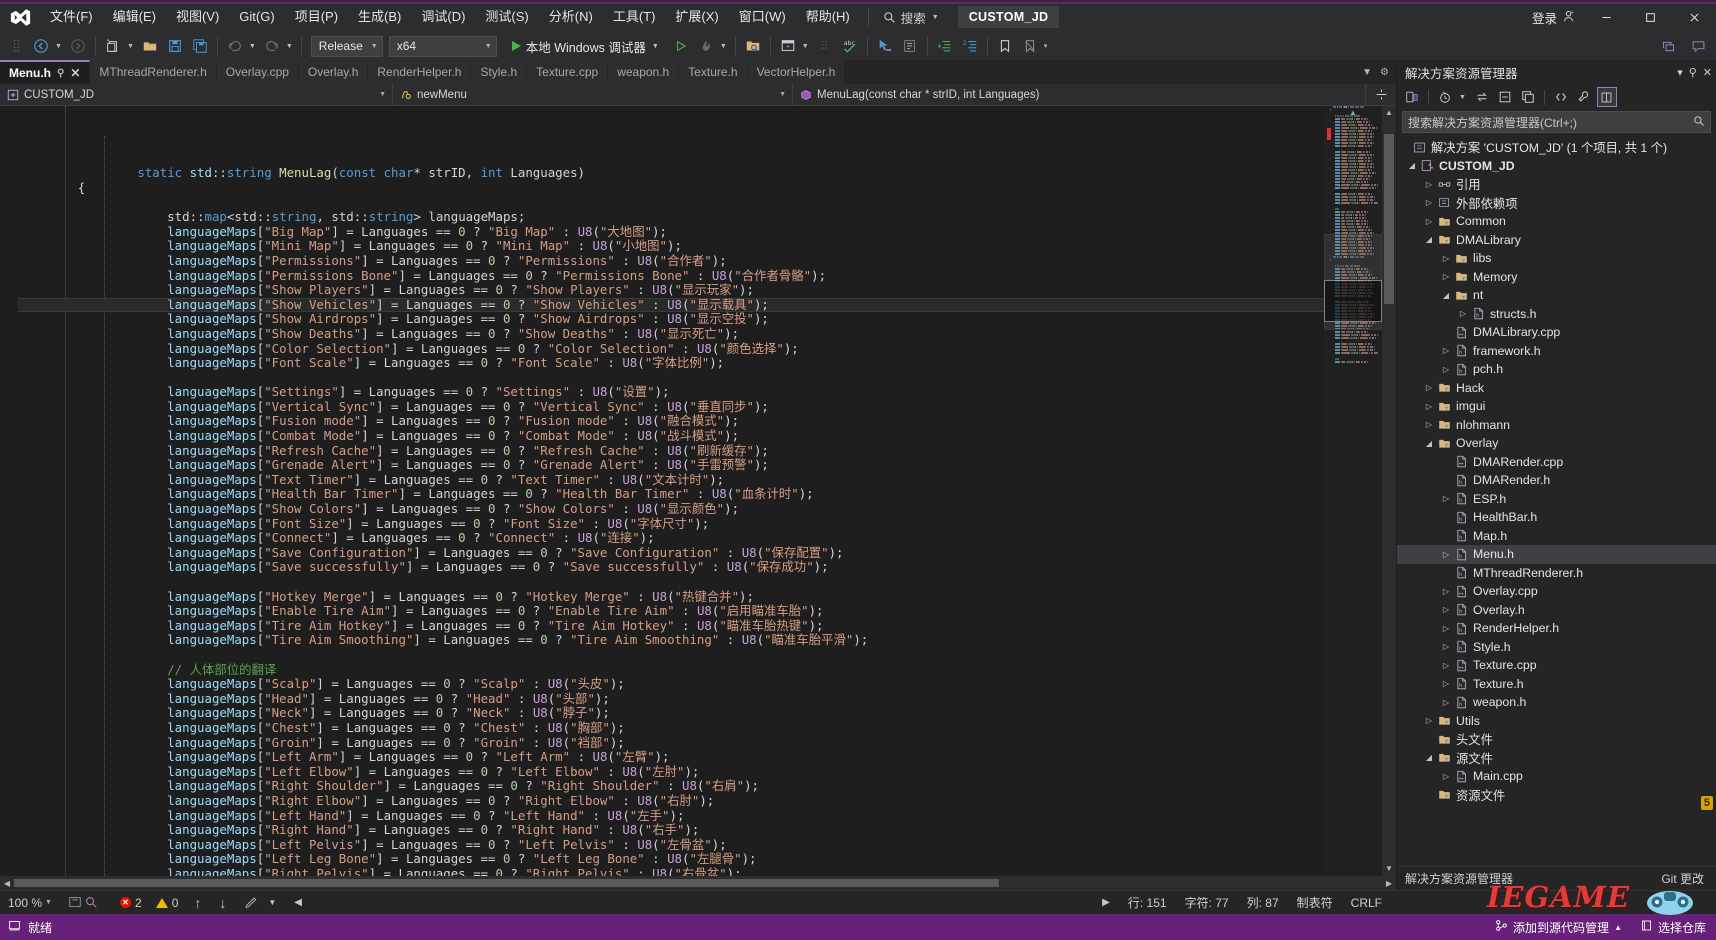 This screenshot has height=940, width=1716. I want to click on add-to-source-control-button: 添加到源代码管理 ▲, so click(1558, 927).